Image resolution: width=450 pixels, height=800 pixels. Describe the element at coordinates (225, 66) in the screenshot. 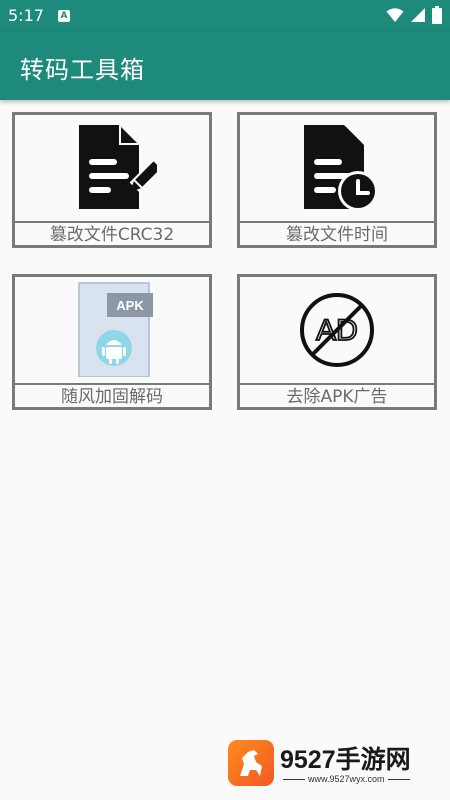

I see `app-bar: 转码工具箱` at that location.